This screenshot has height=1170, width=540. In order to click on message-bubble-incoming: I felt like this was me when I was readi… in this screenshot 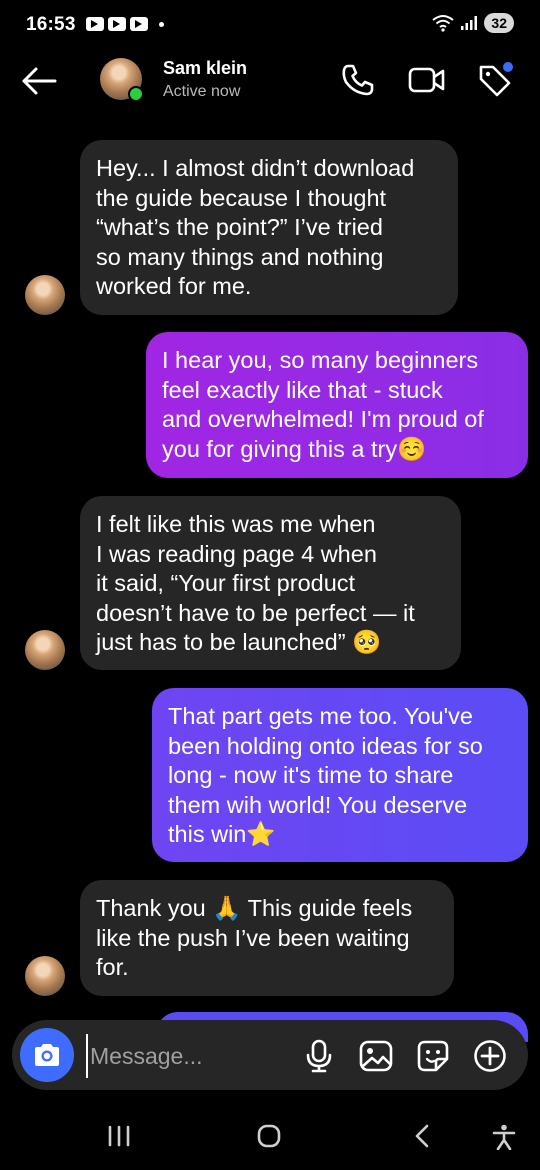, I will do `click(270, 583)`.